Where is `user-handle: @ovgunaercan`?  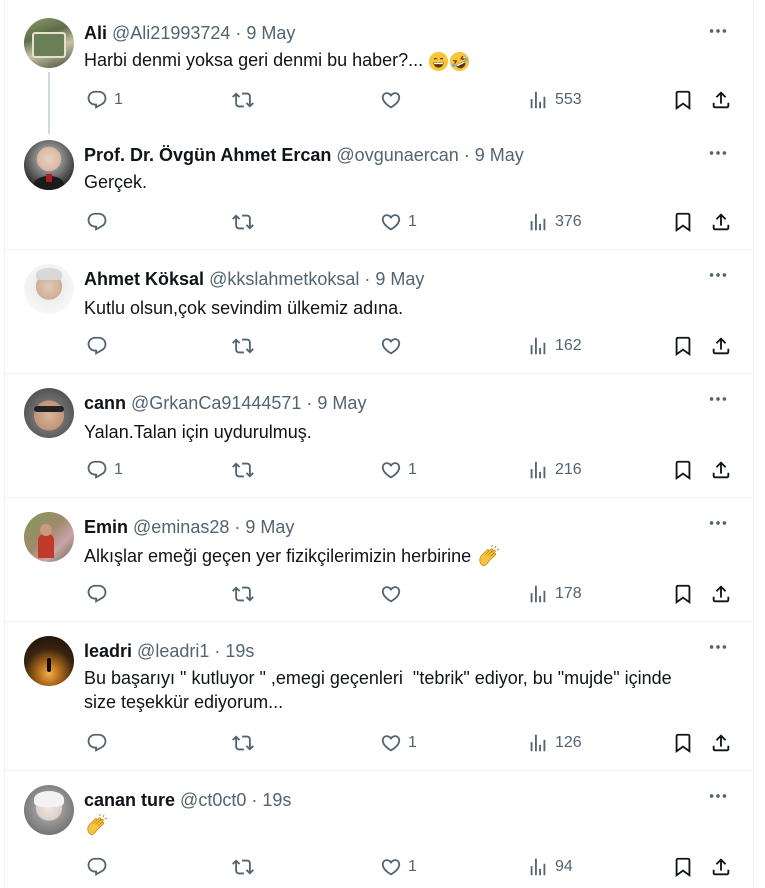
user-handle: @ovgunaercan is located at coordinates (397, 155).